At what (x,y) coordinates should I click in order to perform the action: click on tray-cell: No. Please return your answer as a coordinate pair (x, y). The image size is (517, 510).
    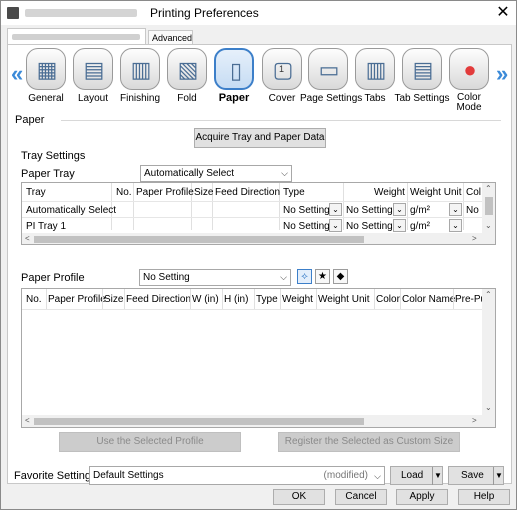
    Looking at the image, I should click on (472, 211).